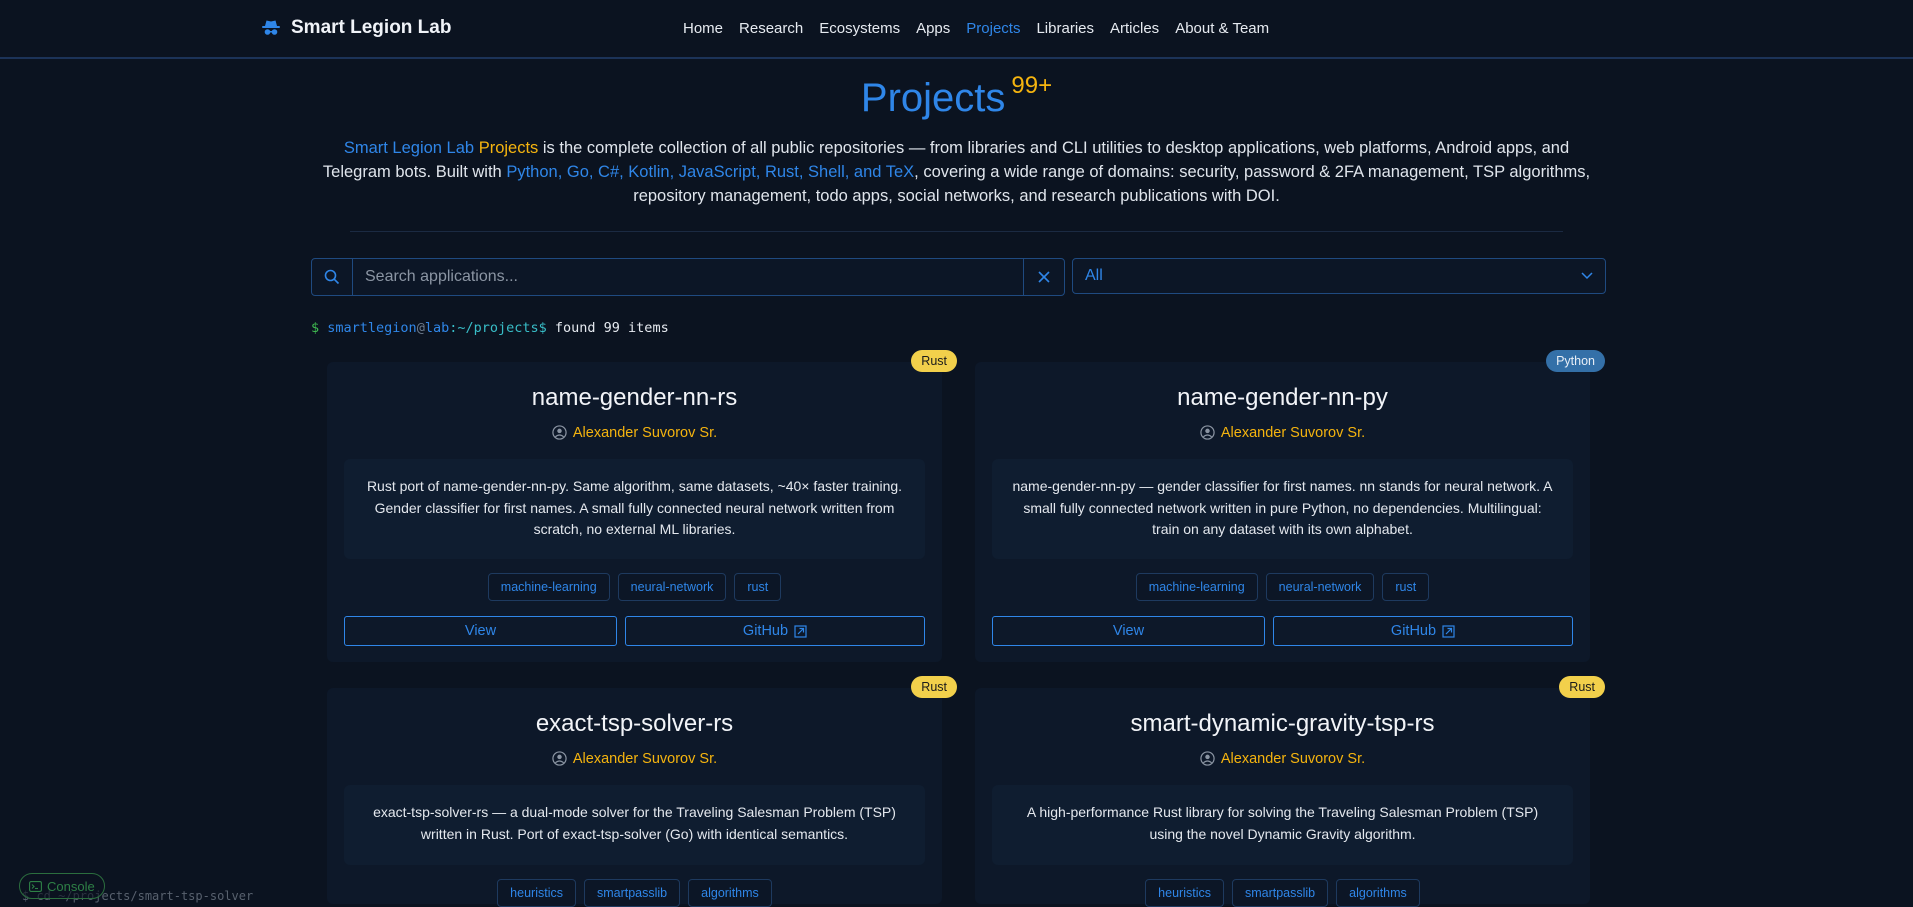  I want to click on nav-research: Research, so click(771, 28).